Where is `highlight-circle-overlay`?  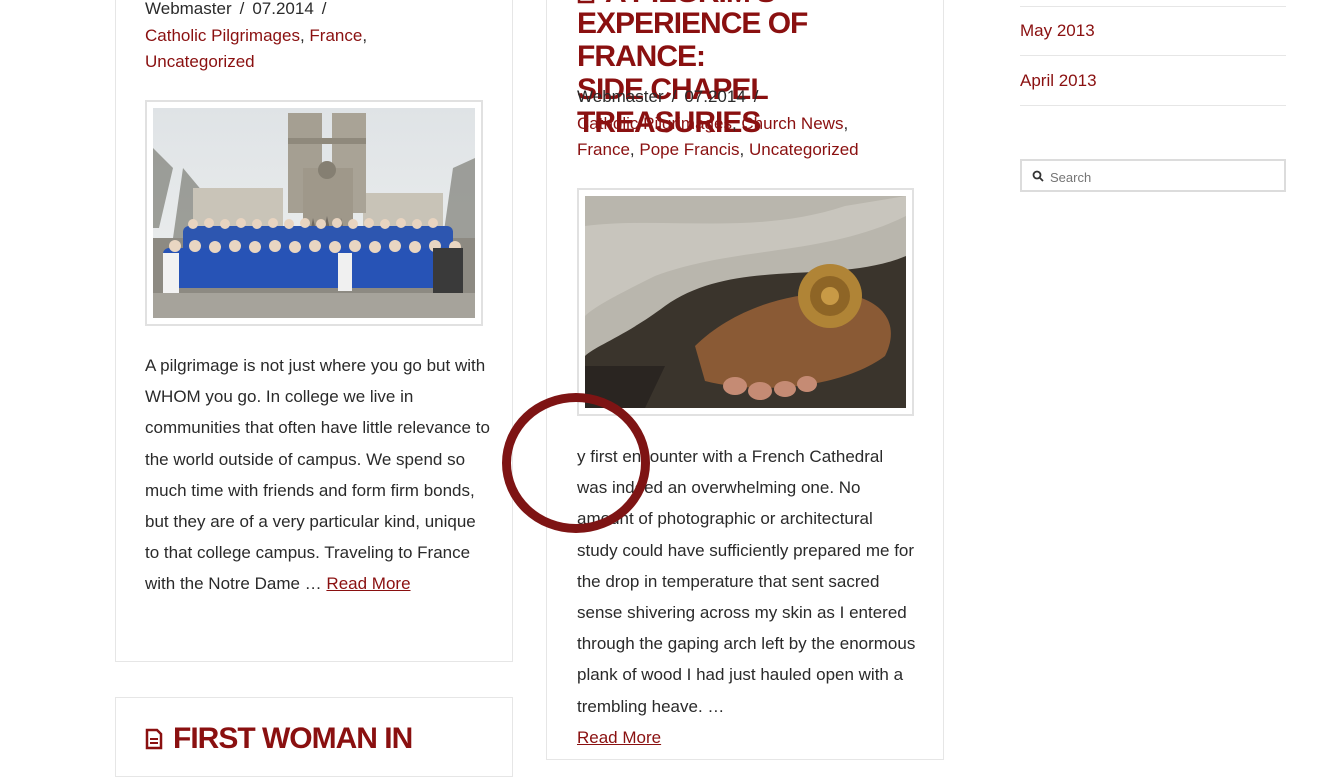
highlight-circle-overlay is located at coordinates (576, 463).